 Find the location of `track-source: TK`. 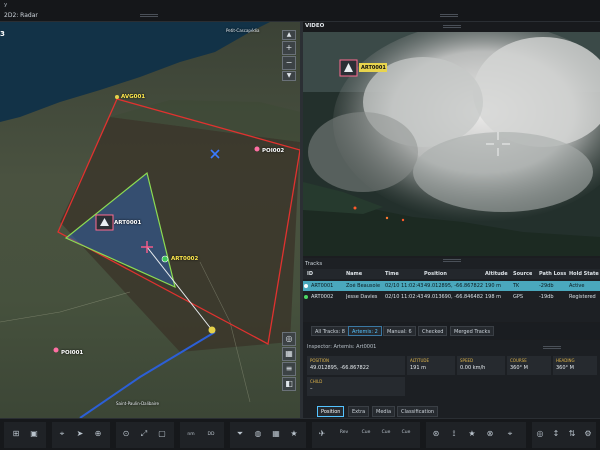

track-source: TK is located at coordinates (516, 286).